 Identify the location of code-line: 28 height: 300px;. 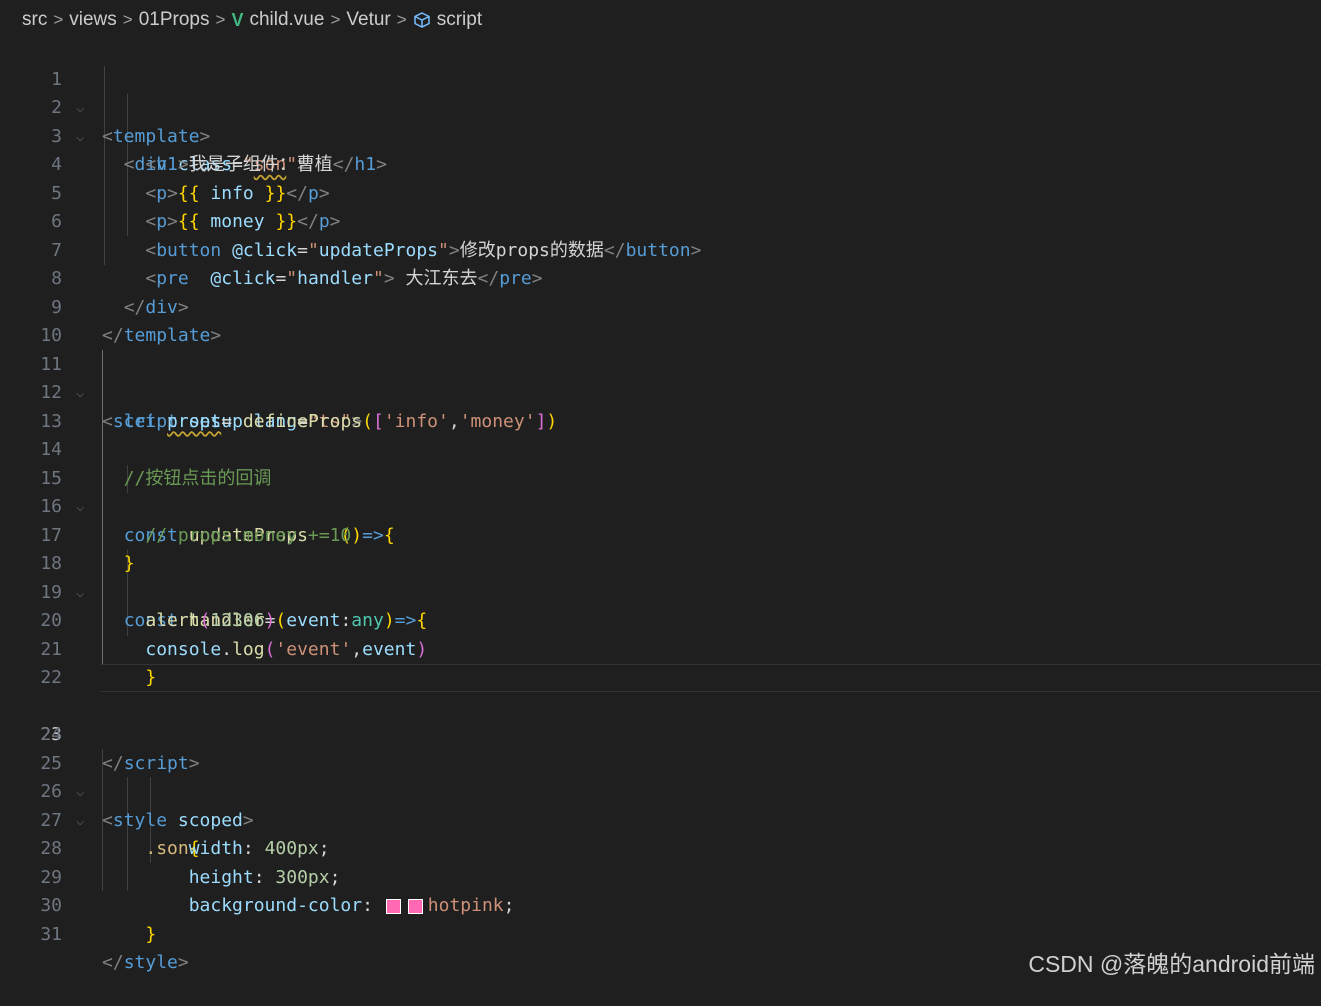
(660, 847).